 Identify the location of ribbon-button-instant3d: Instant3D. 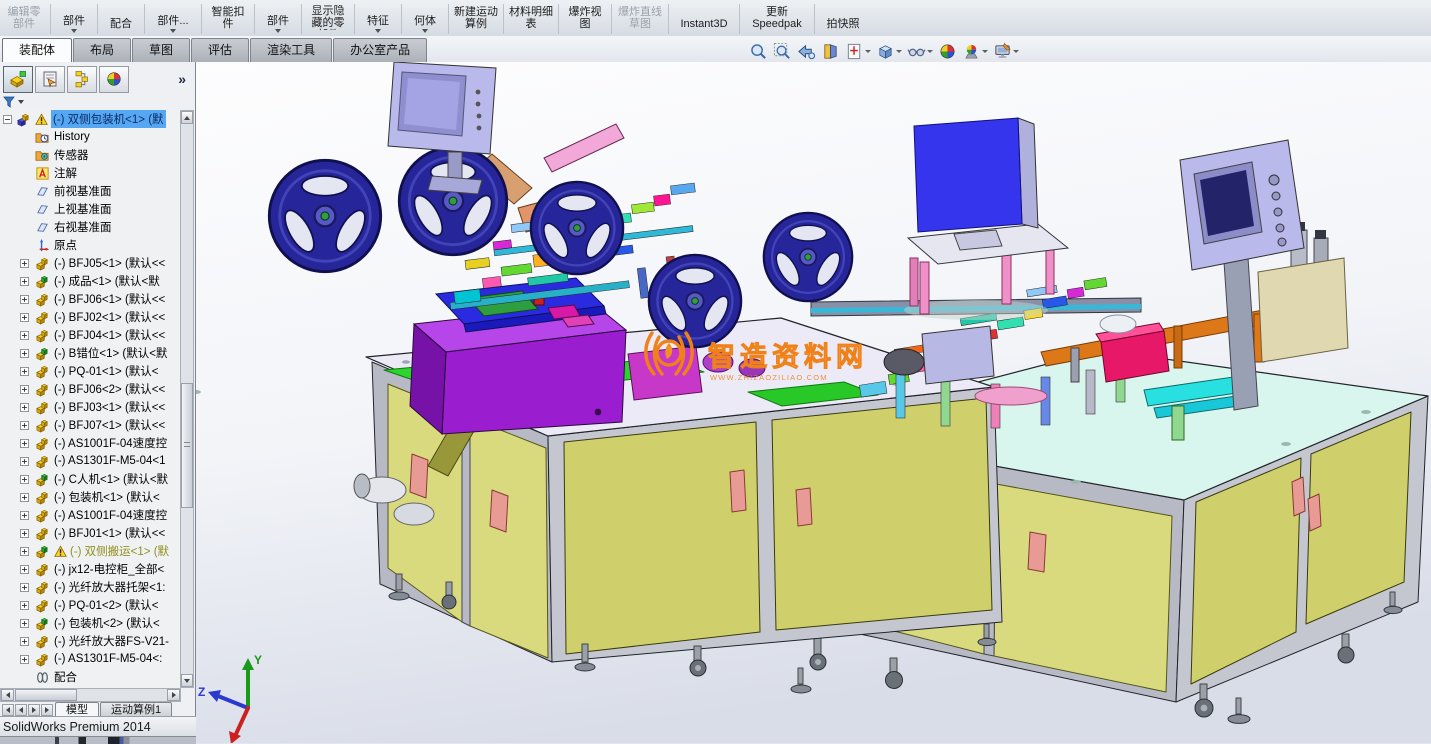
(704, 18).